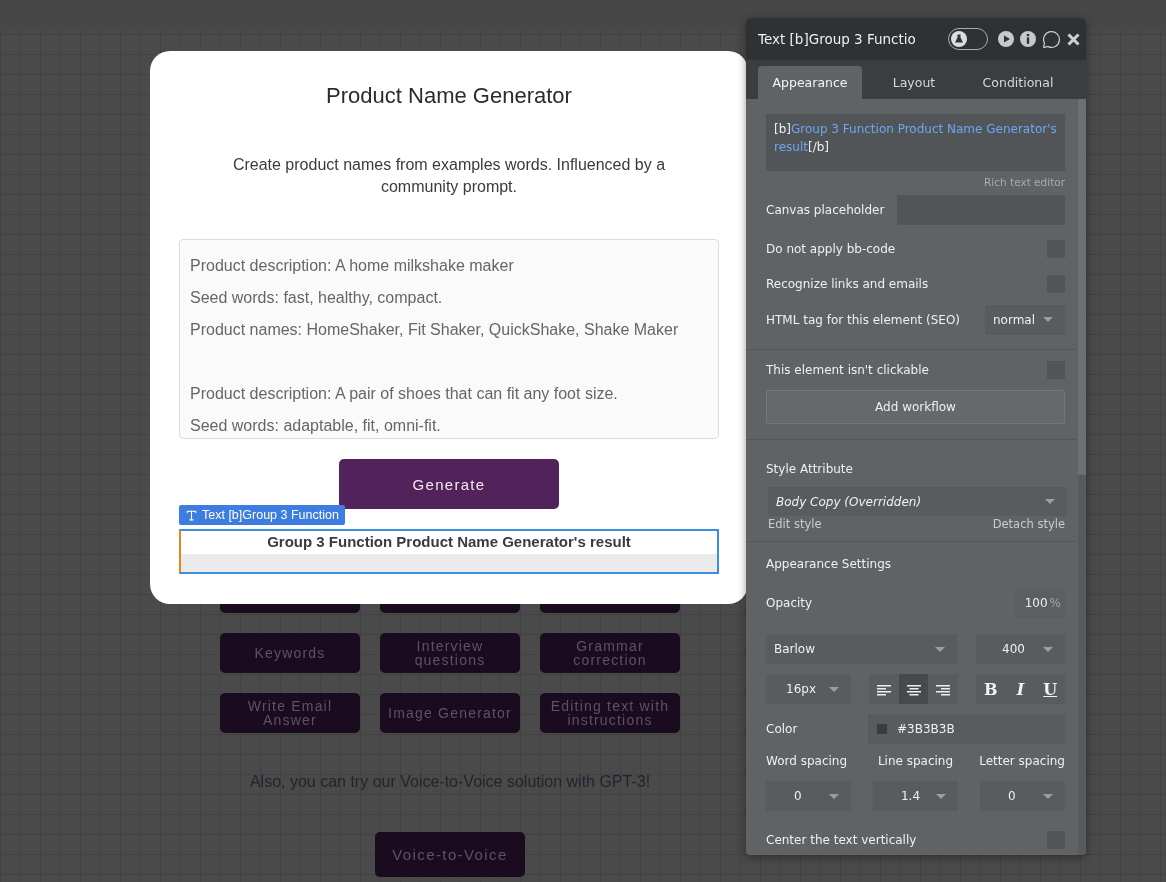 This screenshot has width=1166, height=882. Describe the element at coordinates (1020, 649) in the screenshot. I see `font-weight-select: 400` at that location.